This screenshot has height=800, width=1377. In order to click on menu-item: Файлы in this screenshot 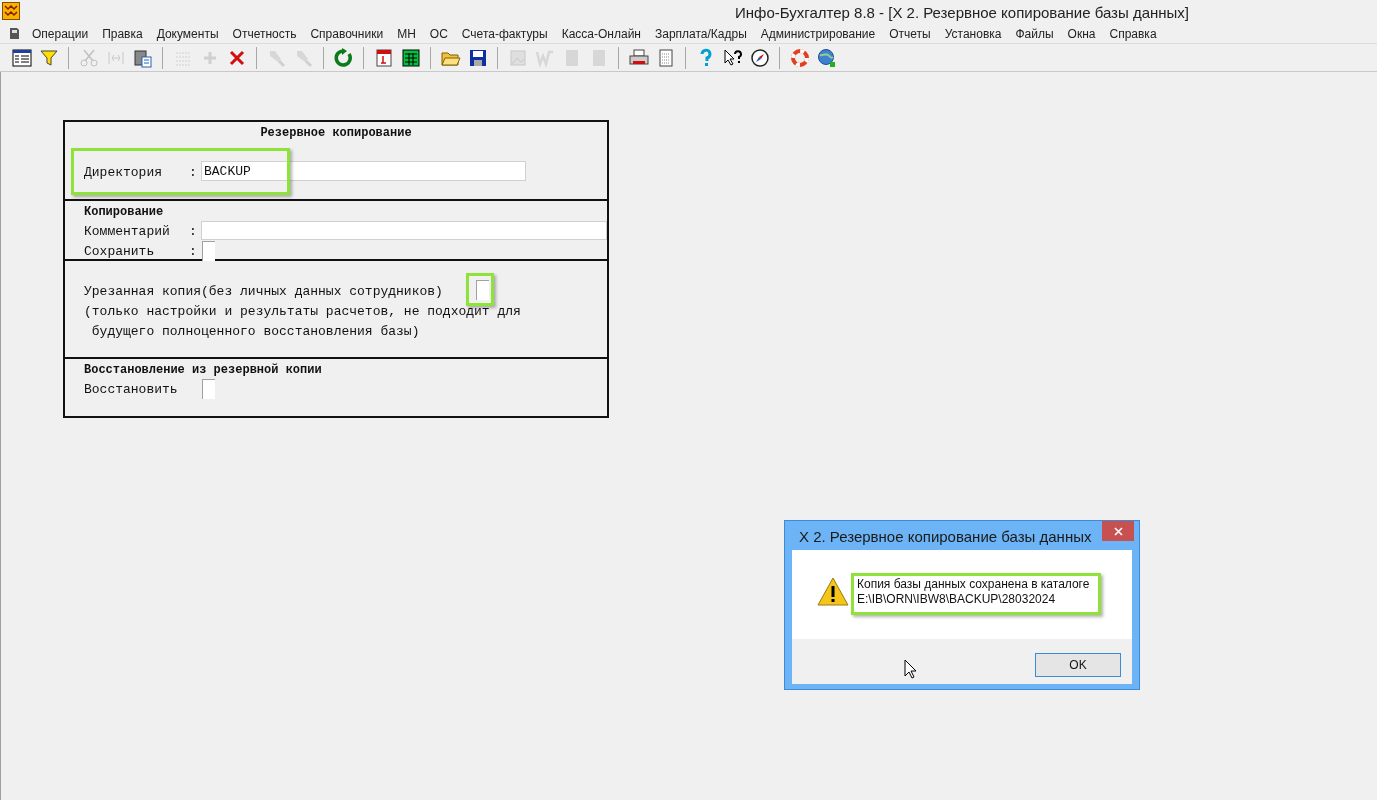, I will do `click(1034, 33)`.